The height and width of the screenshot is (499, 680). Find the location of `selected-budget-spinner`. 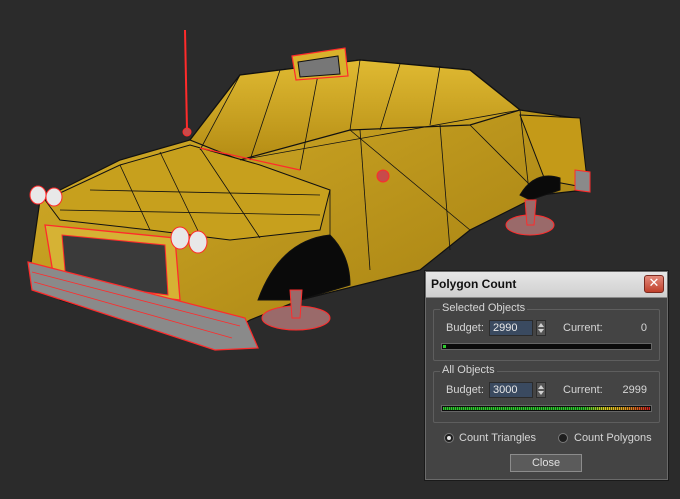

selected-budget-spinner is located at coordinates (541, 328).